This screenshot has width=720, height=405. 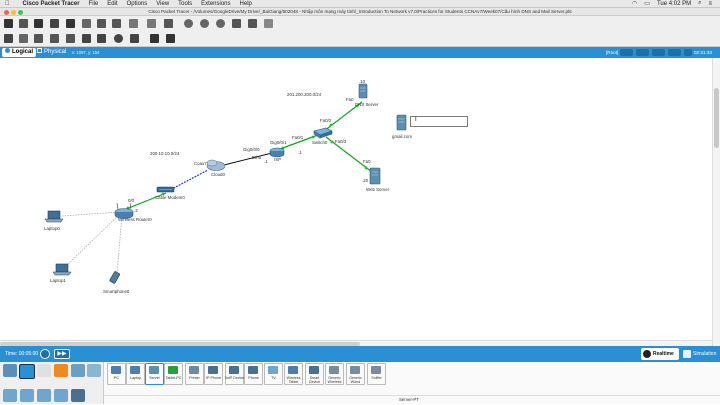 I want to click on clock-icon, so click(x=688, y=52).